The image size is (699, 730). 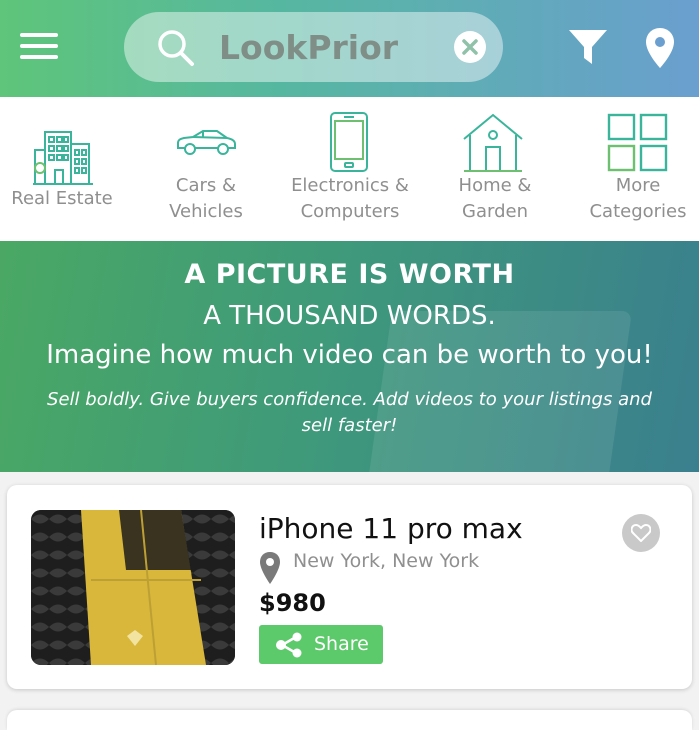 What do you see at coordinates (206, 169) in the screenshot?
I see `category-cars-vehicles: Cars & Vehicles` at bounding box center [206, 169].